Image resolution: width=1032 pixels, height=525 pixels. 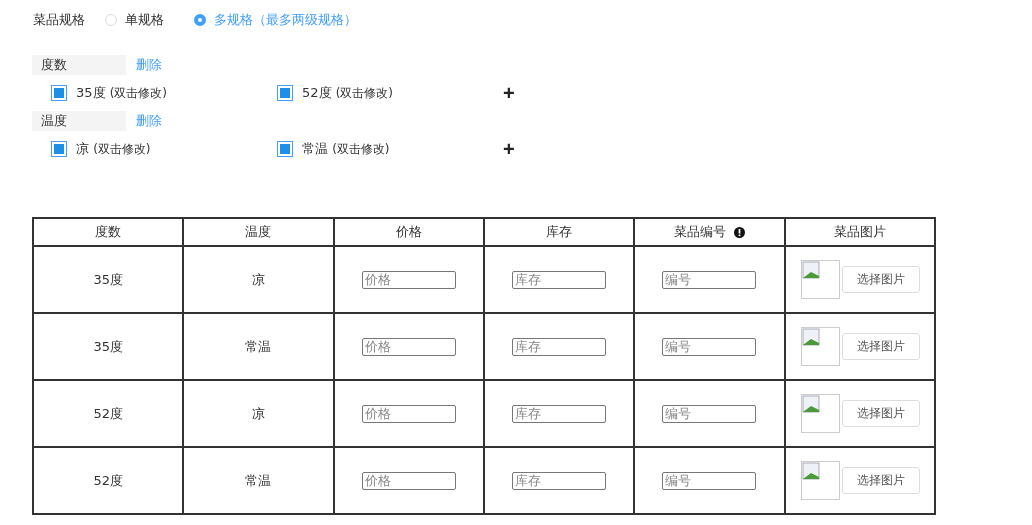 I want to click on radio-option: 单规格, so click(x=134, y=20).